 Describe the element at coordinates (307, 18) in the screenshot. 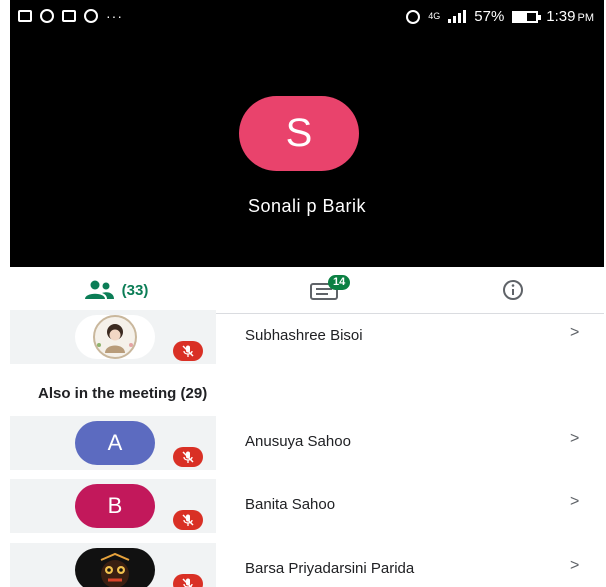

I see `status-bar: ··· 4G 57% 1:39 PM` at that location.